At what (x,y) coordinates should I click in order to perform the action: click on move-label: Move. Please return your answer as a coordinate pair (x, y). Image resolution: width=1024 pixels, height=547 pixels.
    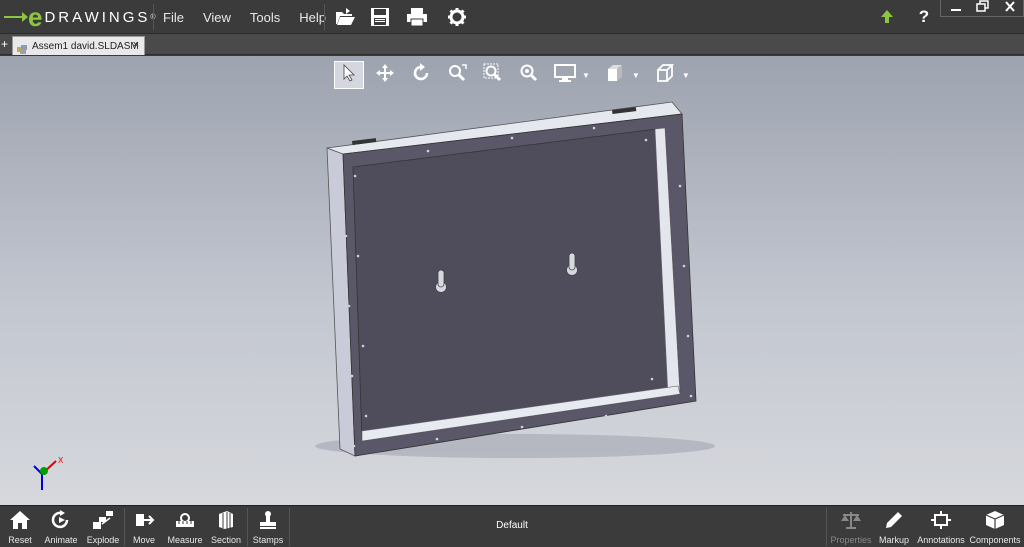
    Looking at the image, I should click on (143, 540).